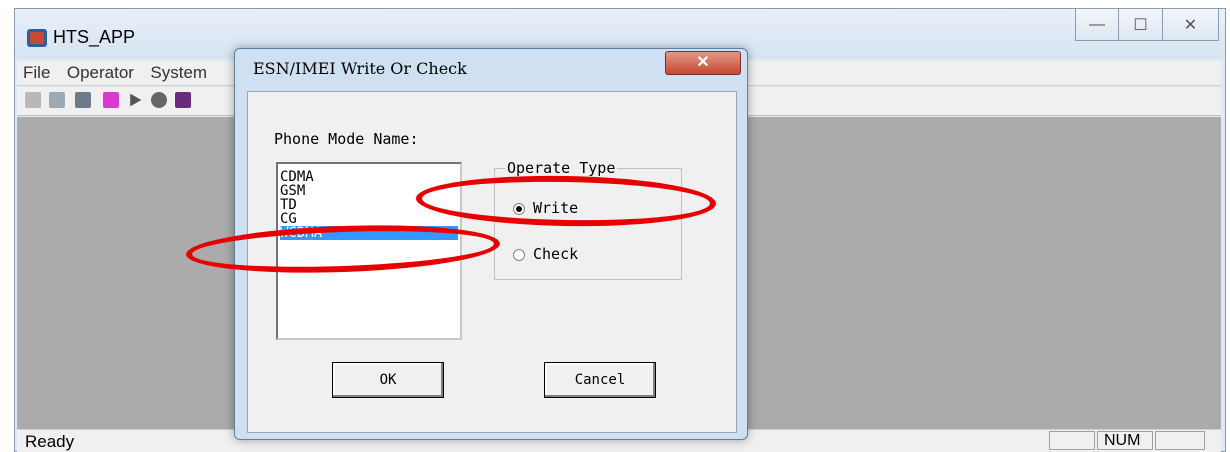 The image size is (1230, 452). What do you see at coordinates (1072, 440) in the screenshot?
I see `status-cell-empty` at bounding box center [1072, 440].